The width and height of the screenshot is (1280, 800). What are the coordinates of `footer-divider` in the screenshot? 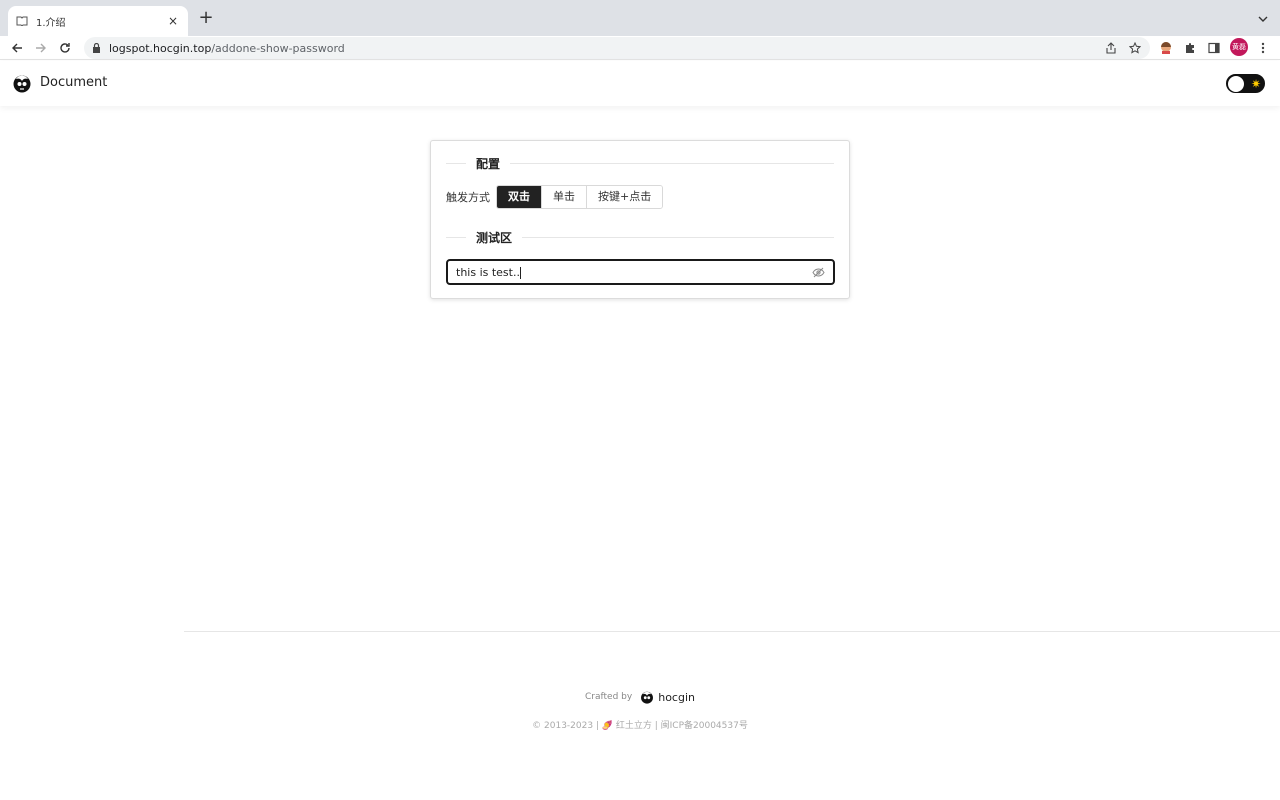 It's located at (732, 631).